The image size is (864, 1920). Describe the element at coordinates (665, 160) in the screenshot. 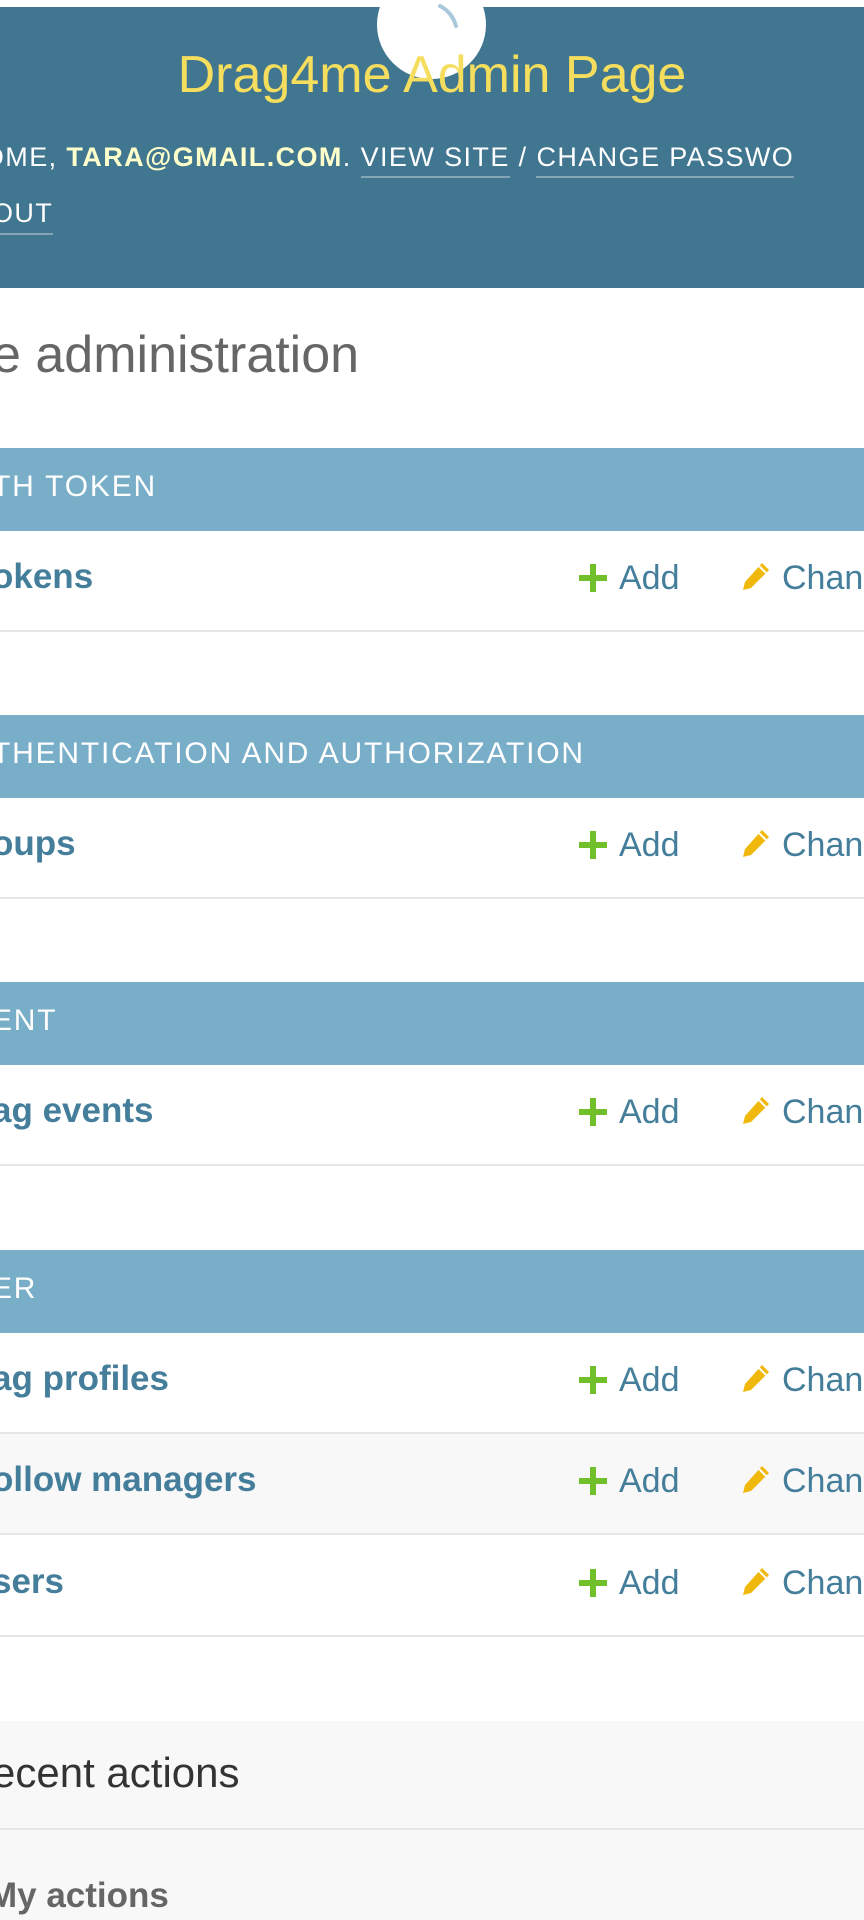

I see `change-password-link: CHANGE PASSWO` at that location.